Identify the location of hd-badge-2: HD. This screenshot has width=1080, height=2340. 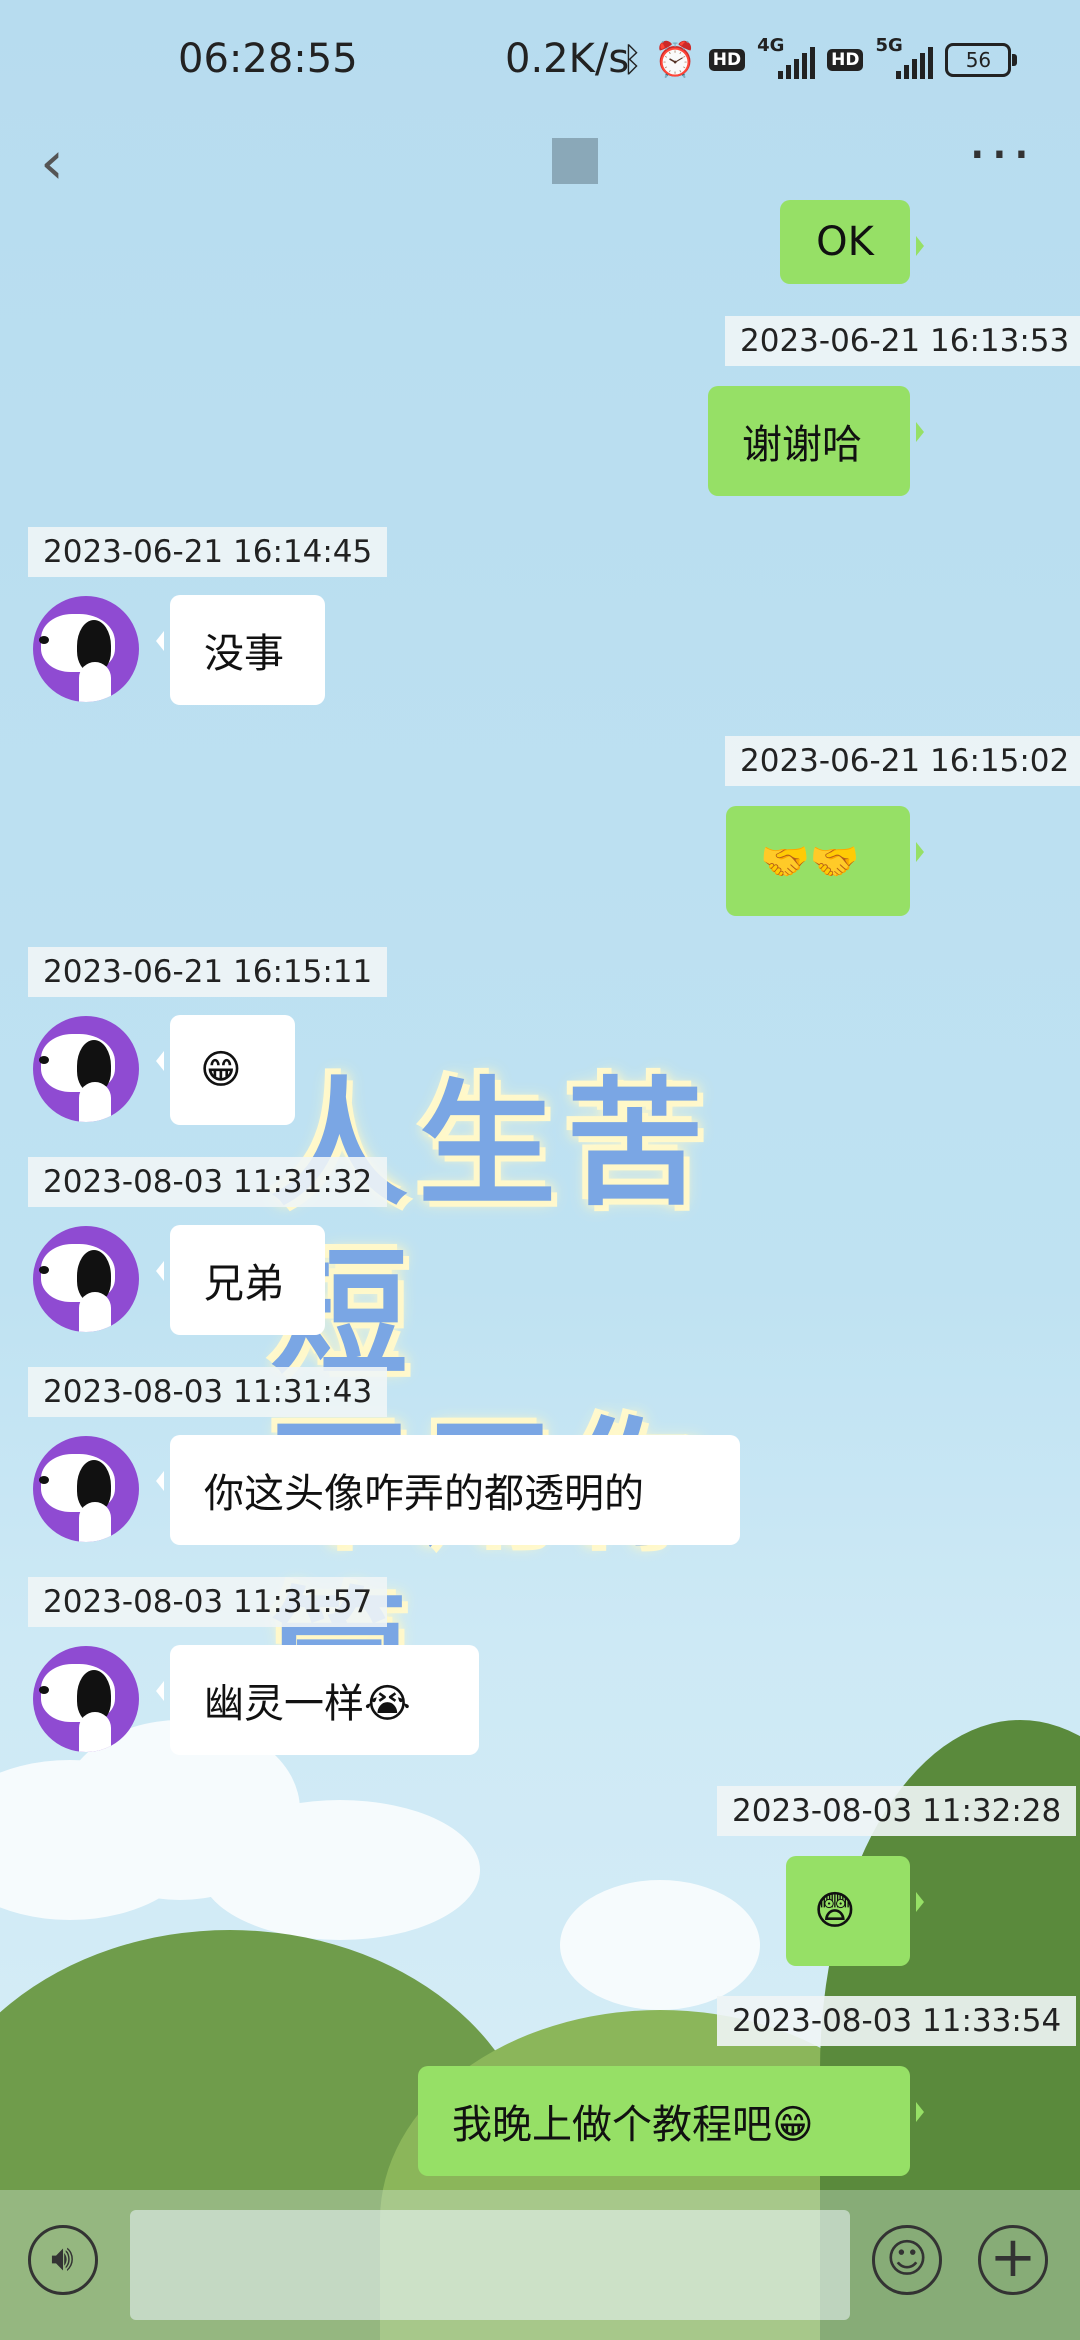
(845, 60).